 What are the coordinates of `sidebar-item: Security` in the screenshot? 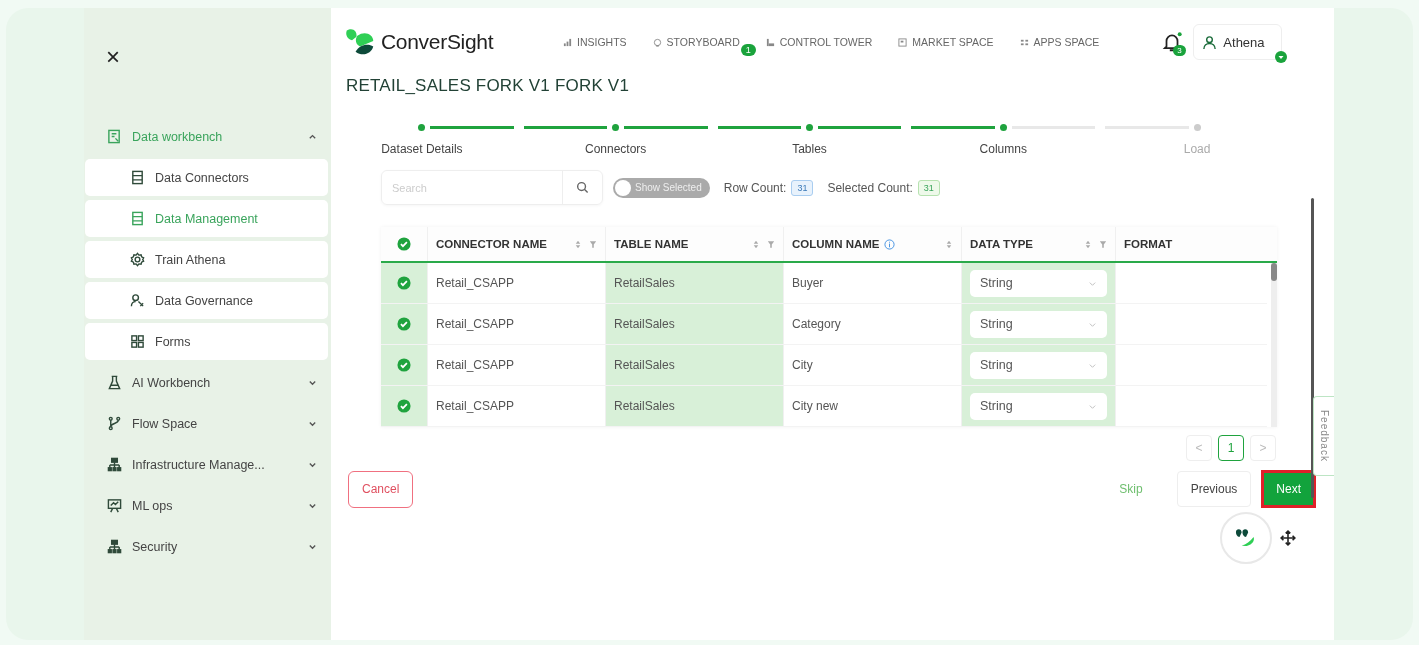 It's located at (207, 546).